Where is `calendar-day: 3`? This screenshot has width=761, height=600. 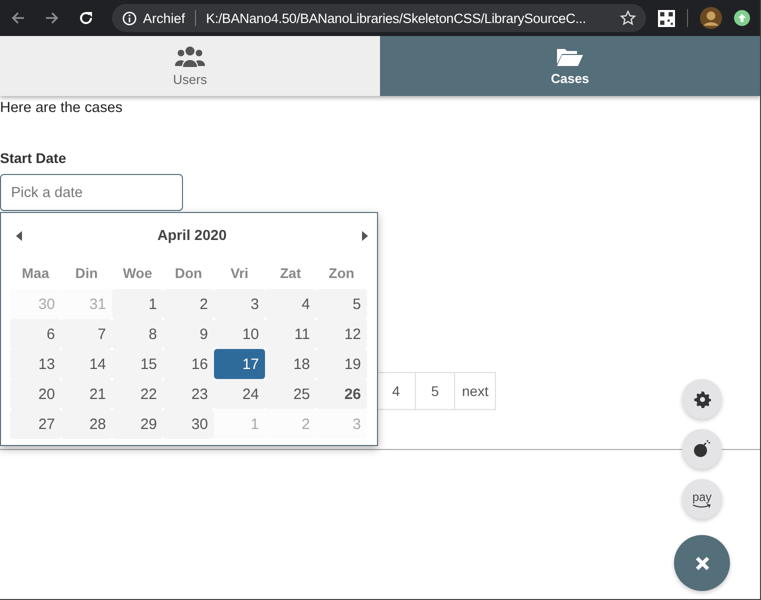 calendar-day: 3 is located at coordinates (239, 304).